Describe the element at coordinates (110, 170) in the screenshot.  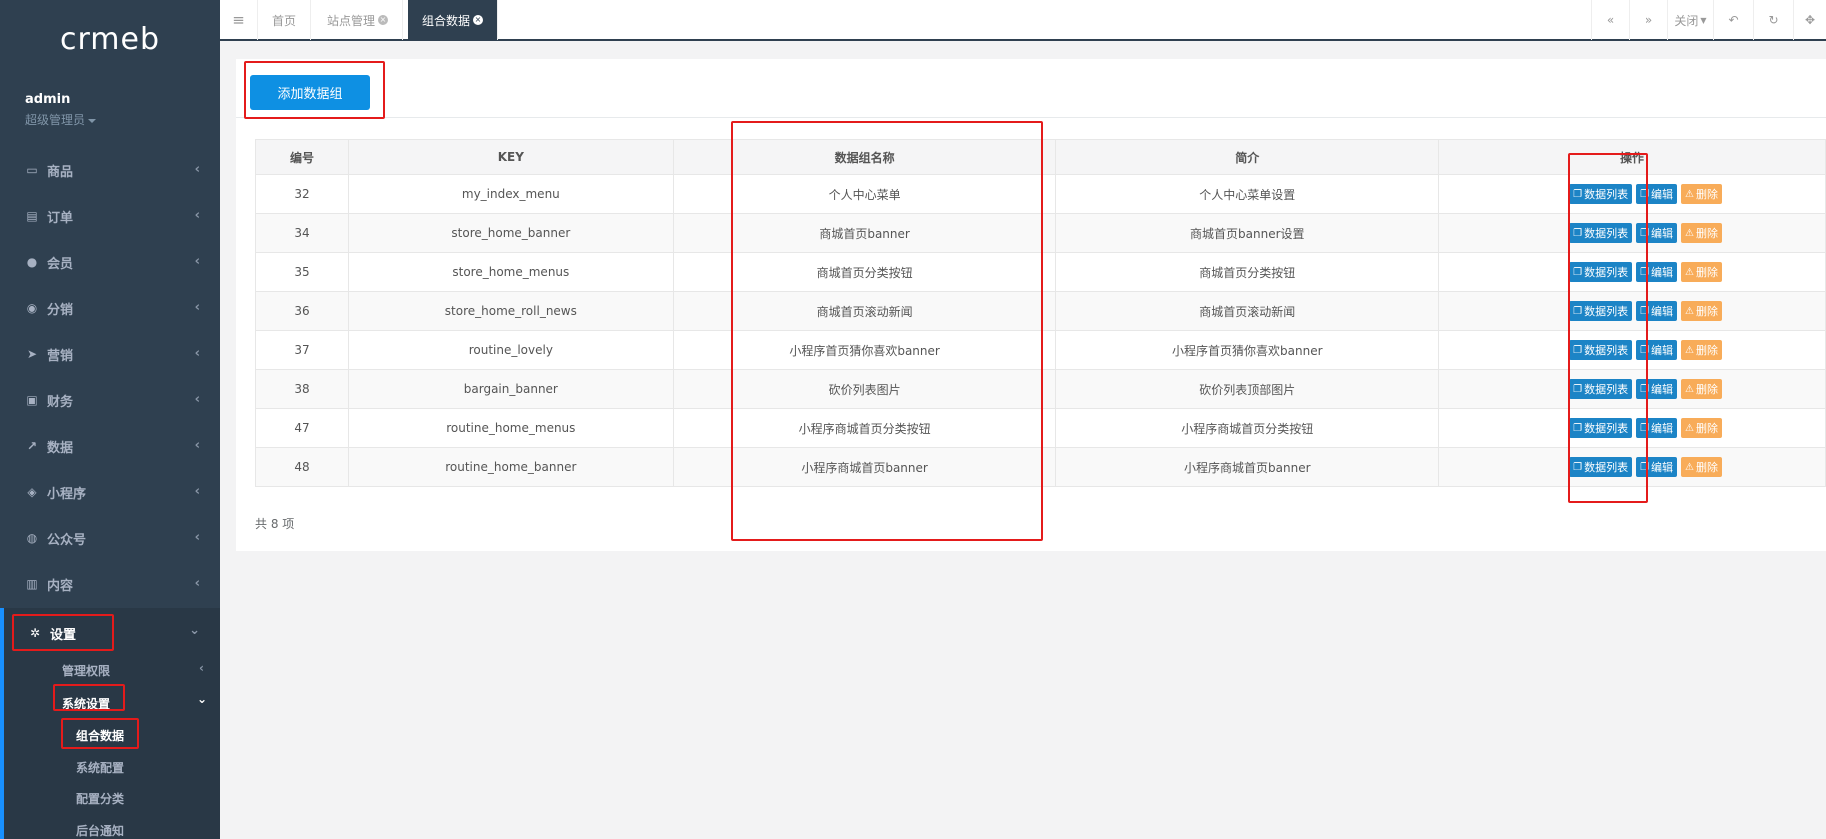
I see `sidebar-item-0: ▭ 商品 ‹` at that location.